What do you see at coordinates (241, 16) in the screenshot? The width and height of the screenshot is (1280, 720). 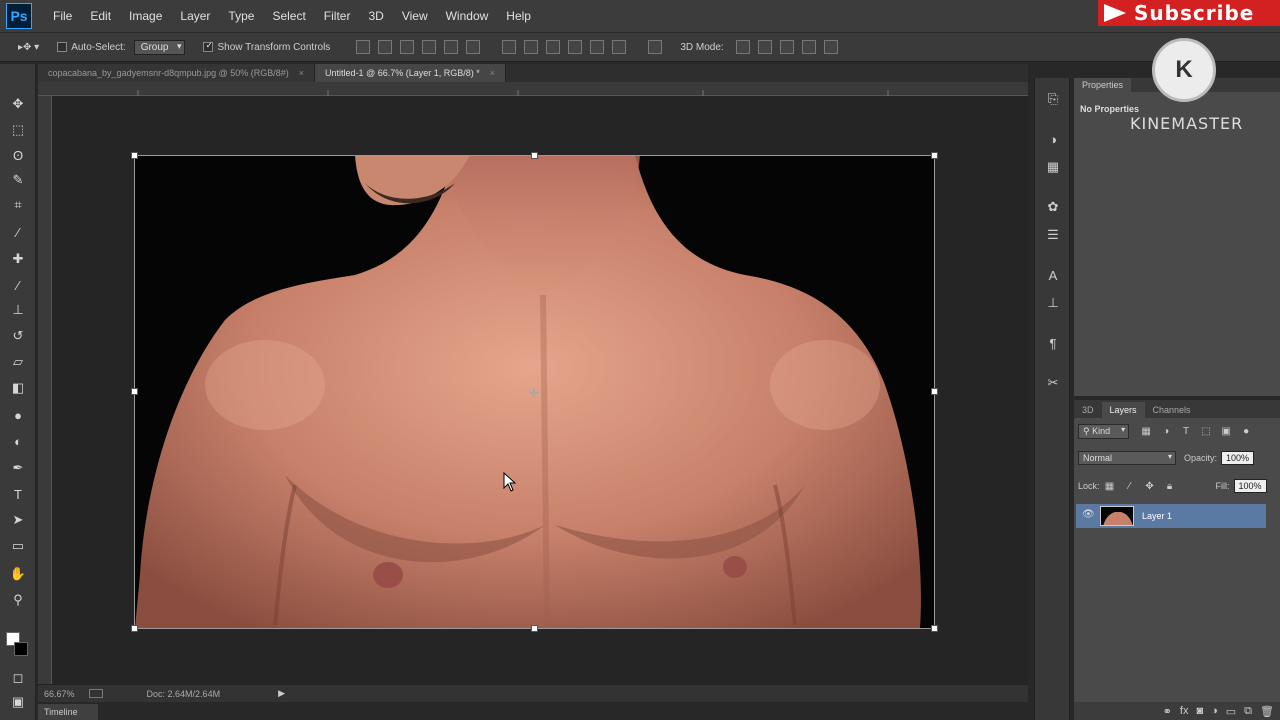 I see `menu-type: Type` at bounding box center [241, 16].